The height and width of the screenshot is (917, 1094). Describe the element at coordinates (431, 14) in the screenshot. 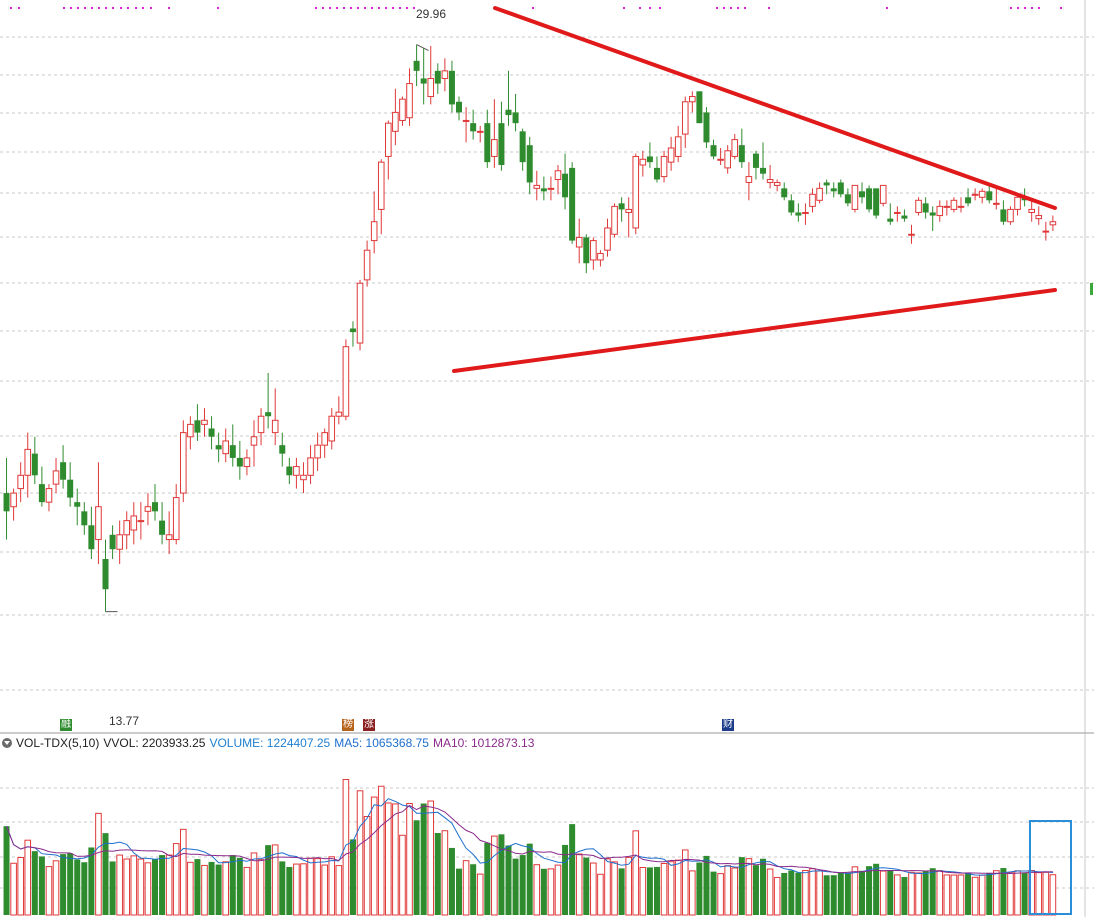

I see `high-price-label: 29.96` at that location.